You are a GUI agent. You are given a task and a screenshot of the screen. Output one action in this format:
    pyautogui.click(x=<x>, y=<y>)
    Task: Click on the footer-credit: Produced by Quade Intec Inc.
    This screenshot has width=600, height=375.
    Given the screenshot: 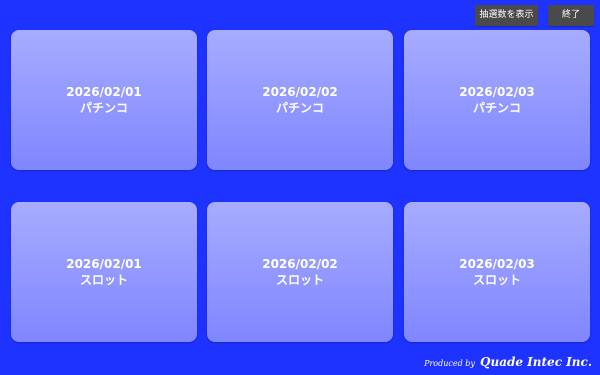 What is the action you would take?
    pyautogui.click(x=508, y=360)
    